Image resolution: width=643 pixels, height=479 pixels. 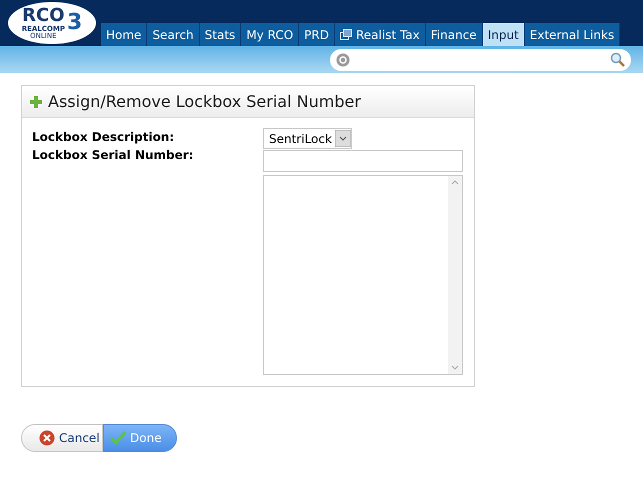 What do you see at coordinates (204, 101) in the screenshot?
I see `panel-title: Assign/Remove Lockbox Serial Number` at bounding box center [204, 101].